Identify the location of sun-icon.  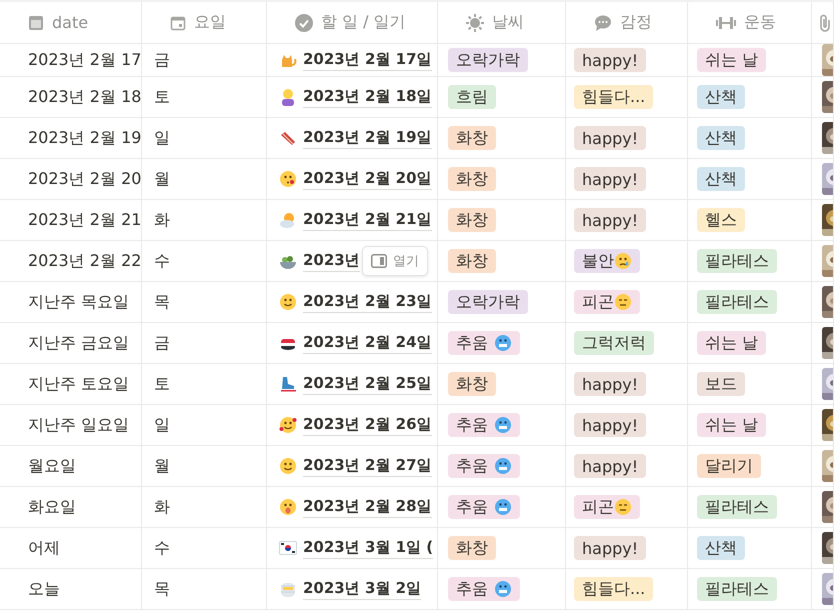
(475, 23).